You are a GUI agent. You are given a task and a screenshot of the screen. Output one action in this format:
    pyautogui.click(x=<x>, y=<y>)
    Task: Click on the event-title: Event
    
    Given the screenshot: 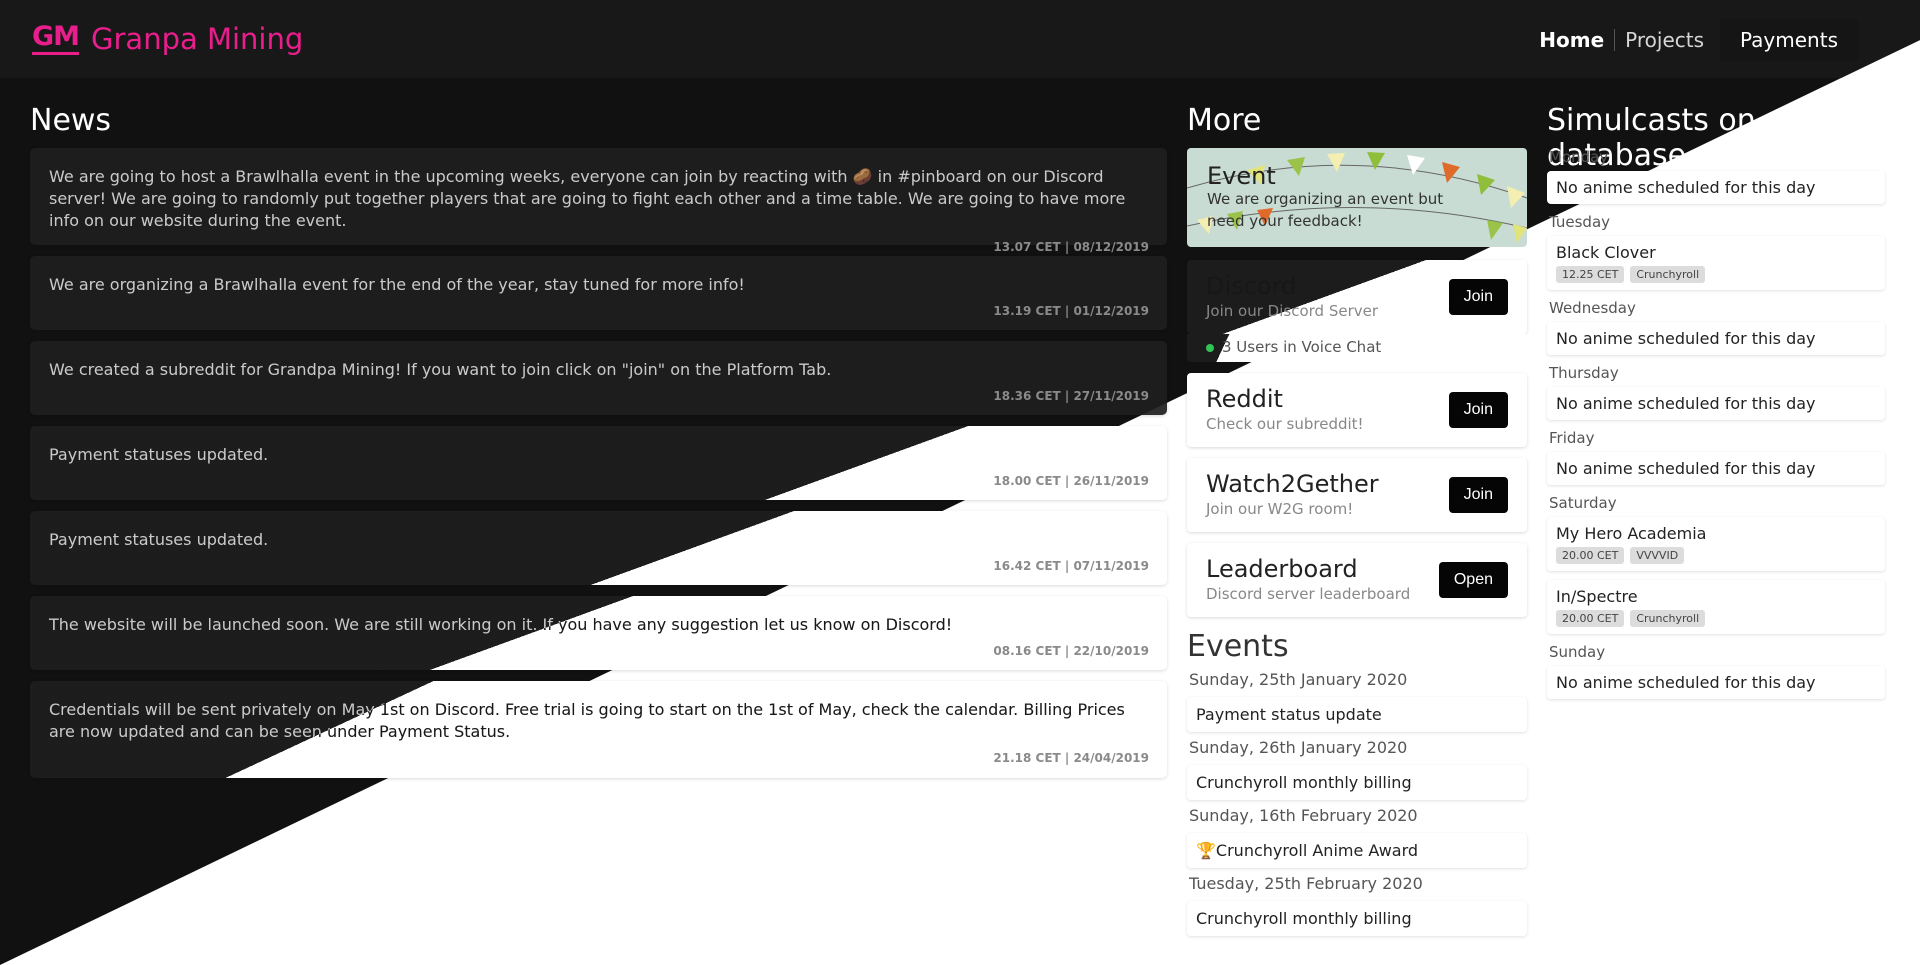 What is the action you would take?
    pyautogui.click(x=1241, y=176)
    